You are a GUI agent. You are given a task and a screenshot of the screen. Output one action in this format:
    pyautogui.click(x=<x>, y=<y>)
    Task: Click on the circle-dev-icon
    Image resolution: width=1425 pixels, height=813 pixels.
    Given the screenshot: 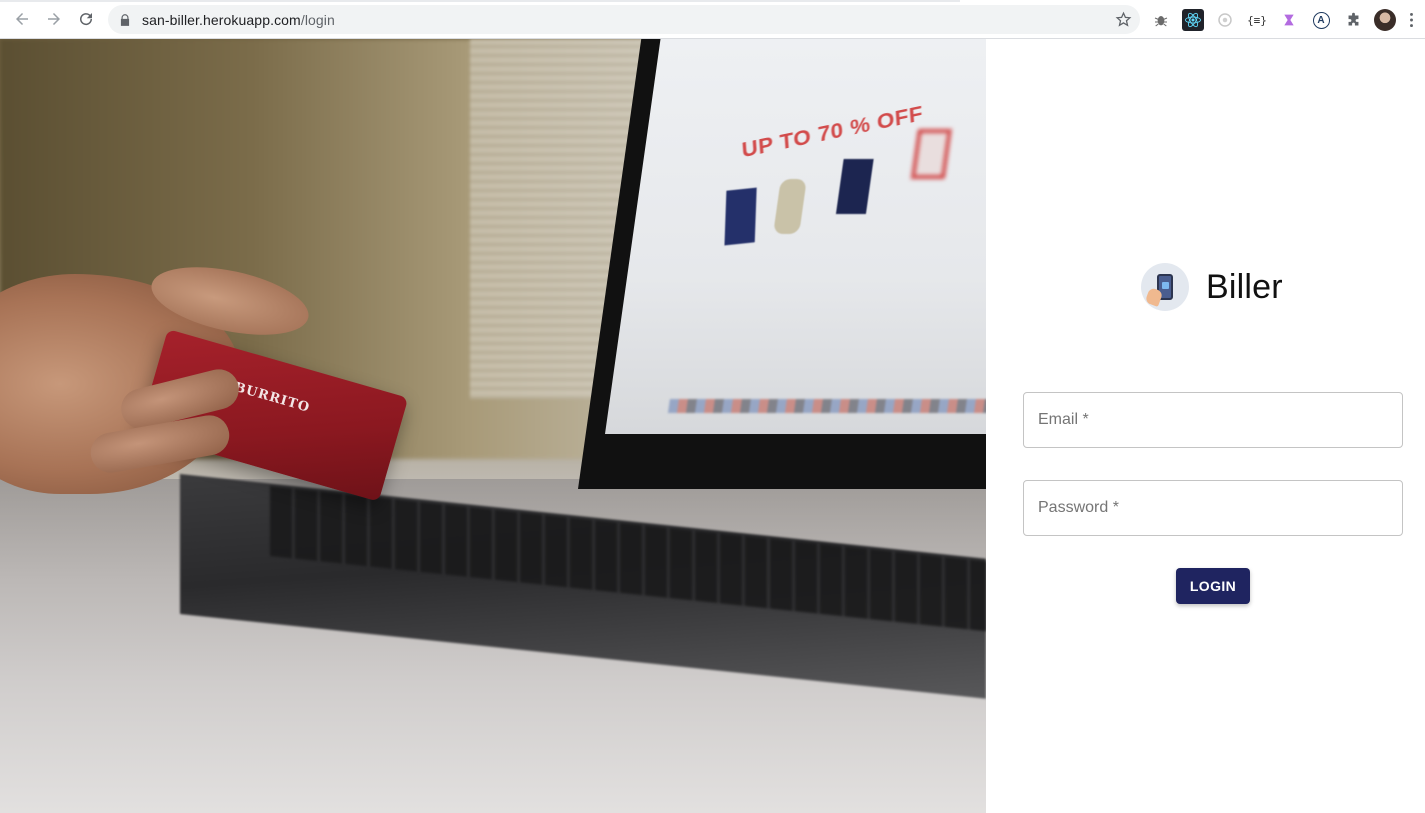 What is the action you would take?
    pyautogui.click(x=1225, y=20)
    